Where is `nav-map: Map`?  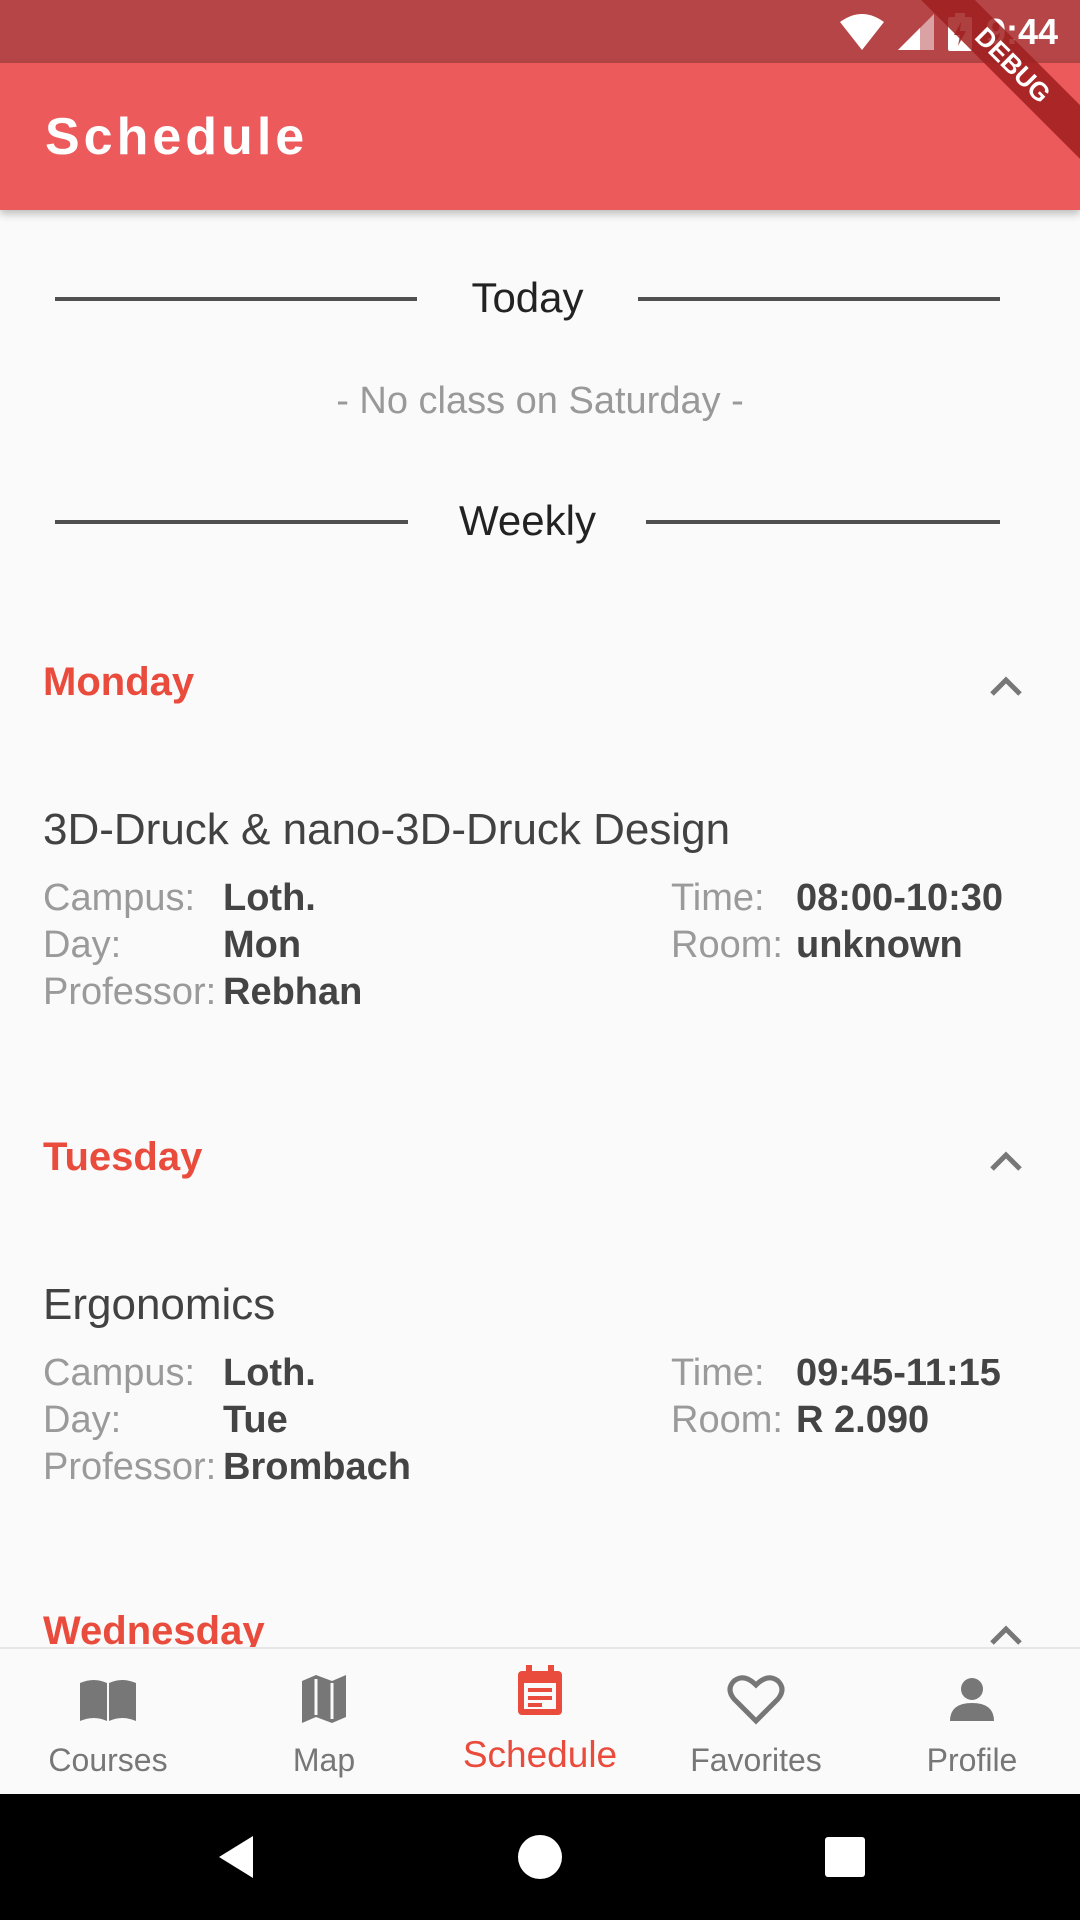 nav-map: Map is located at coordinates (324, 1722).